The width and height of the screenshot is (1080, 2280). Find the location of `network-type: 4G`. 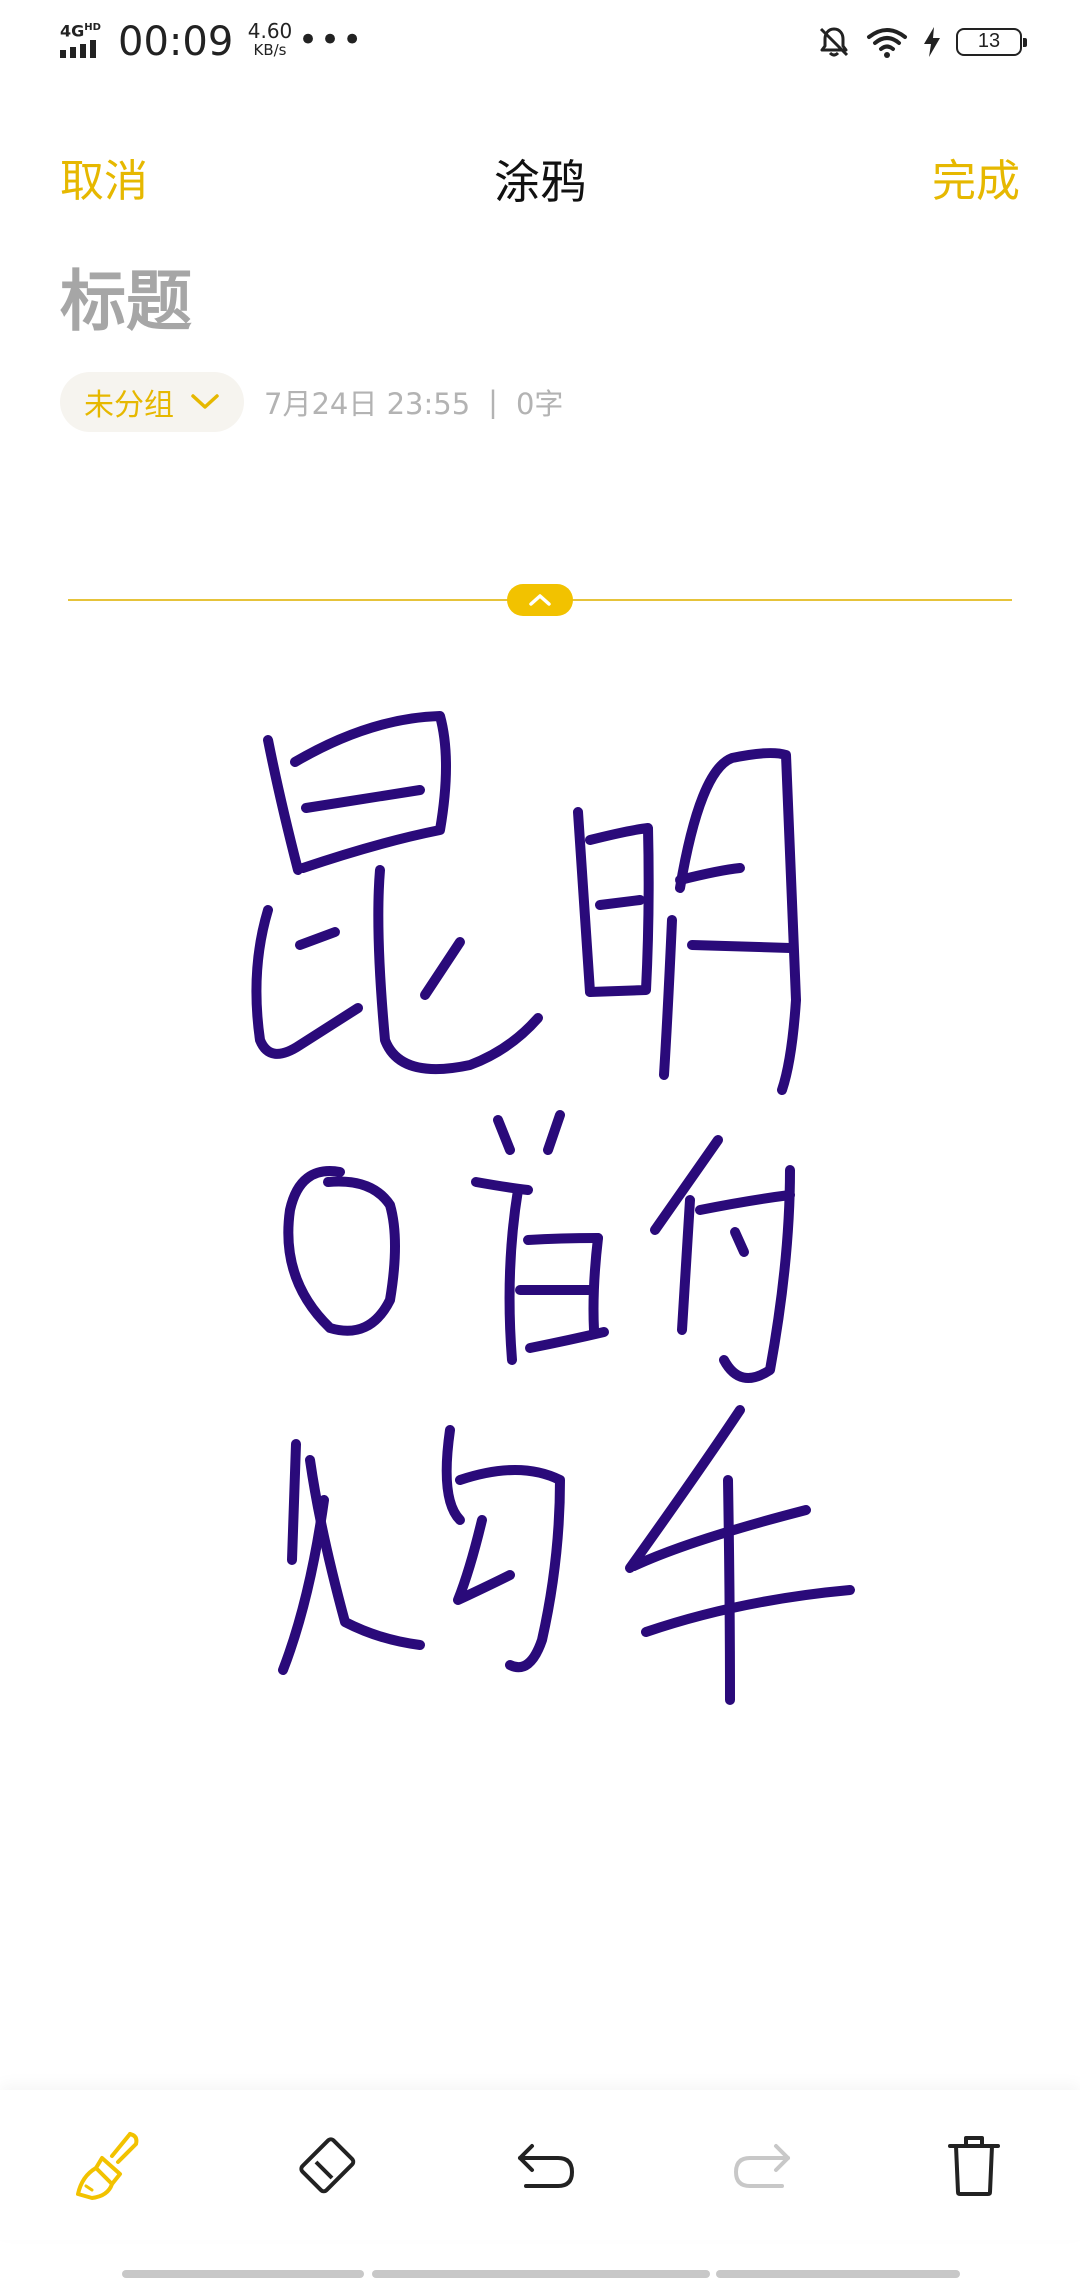

network-type: 4G is located at coordinates (72, 31).